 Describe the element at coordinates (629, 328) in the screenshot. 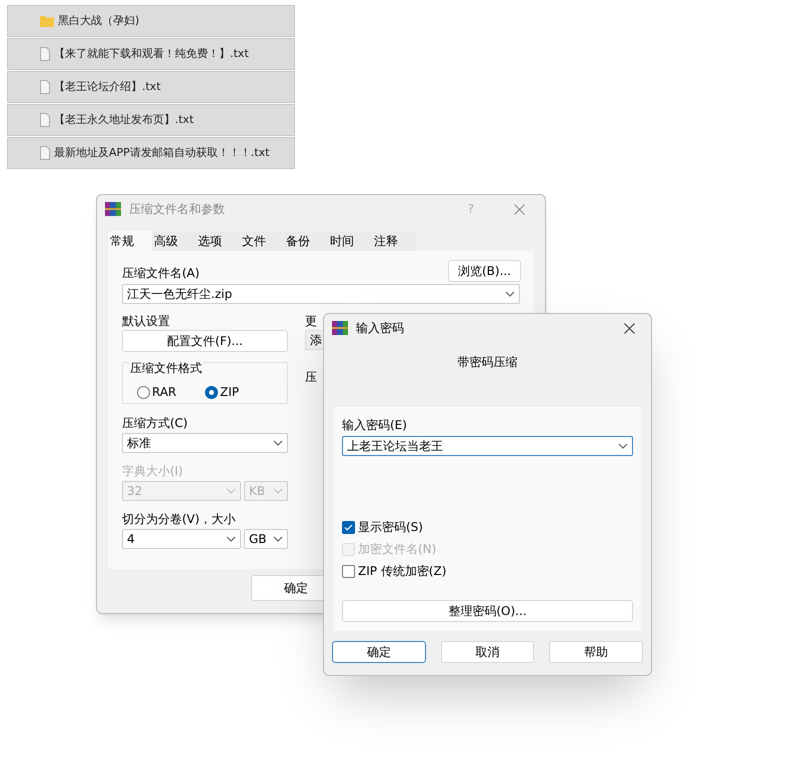

I see `close-icon` at that location.